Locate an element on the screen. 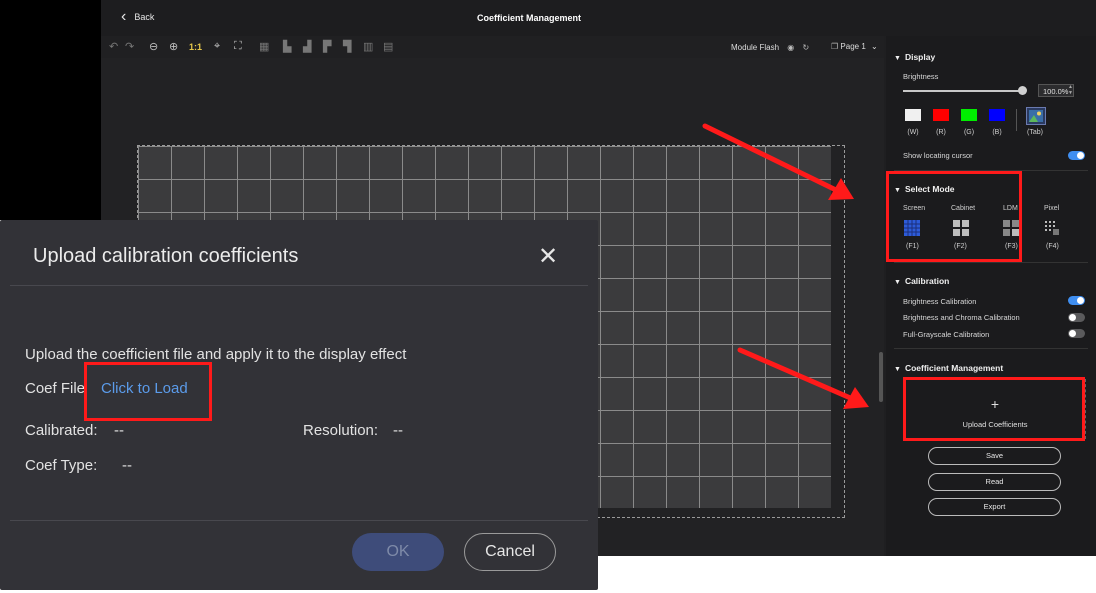 The image size is (1096, 593). align-bottom-icon: ▜ is located at coordinates (347, 46).